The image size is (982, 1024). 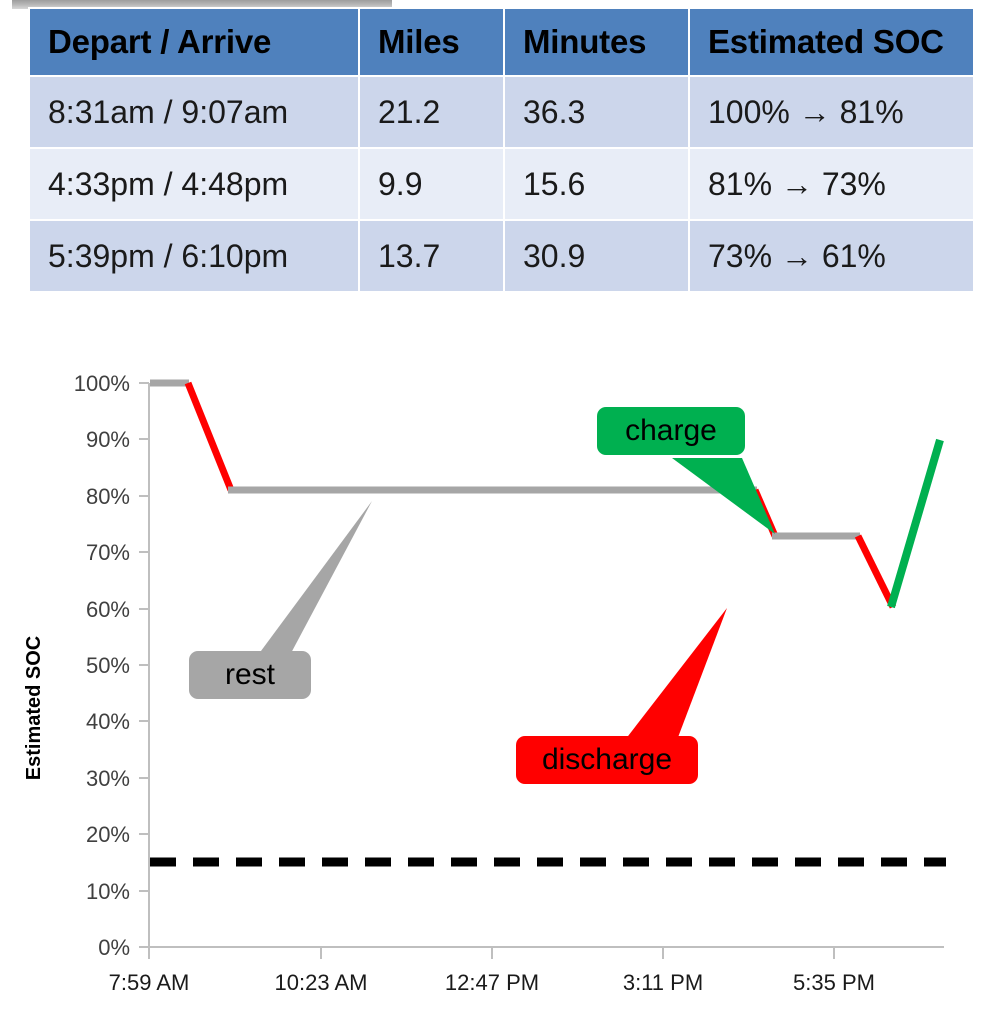 What do you see at coordinates (431, 112) in the screenshot?
I see `cell-miles: 21.2` at bounding box center [431, 112].